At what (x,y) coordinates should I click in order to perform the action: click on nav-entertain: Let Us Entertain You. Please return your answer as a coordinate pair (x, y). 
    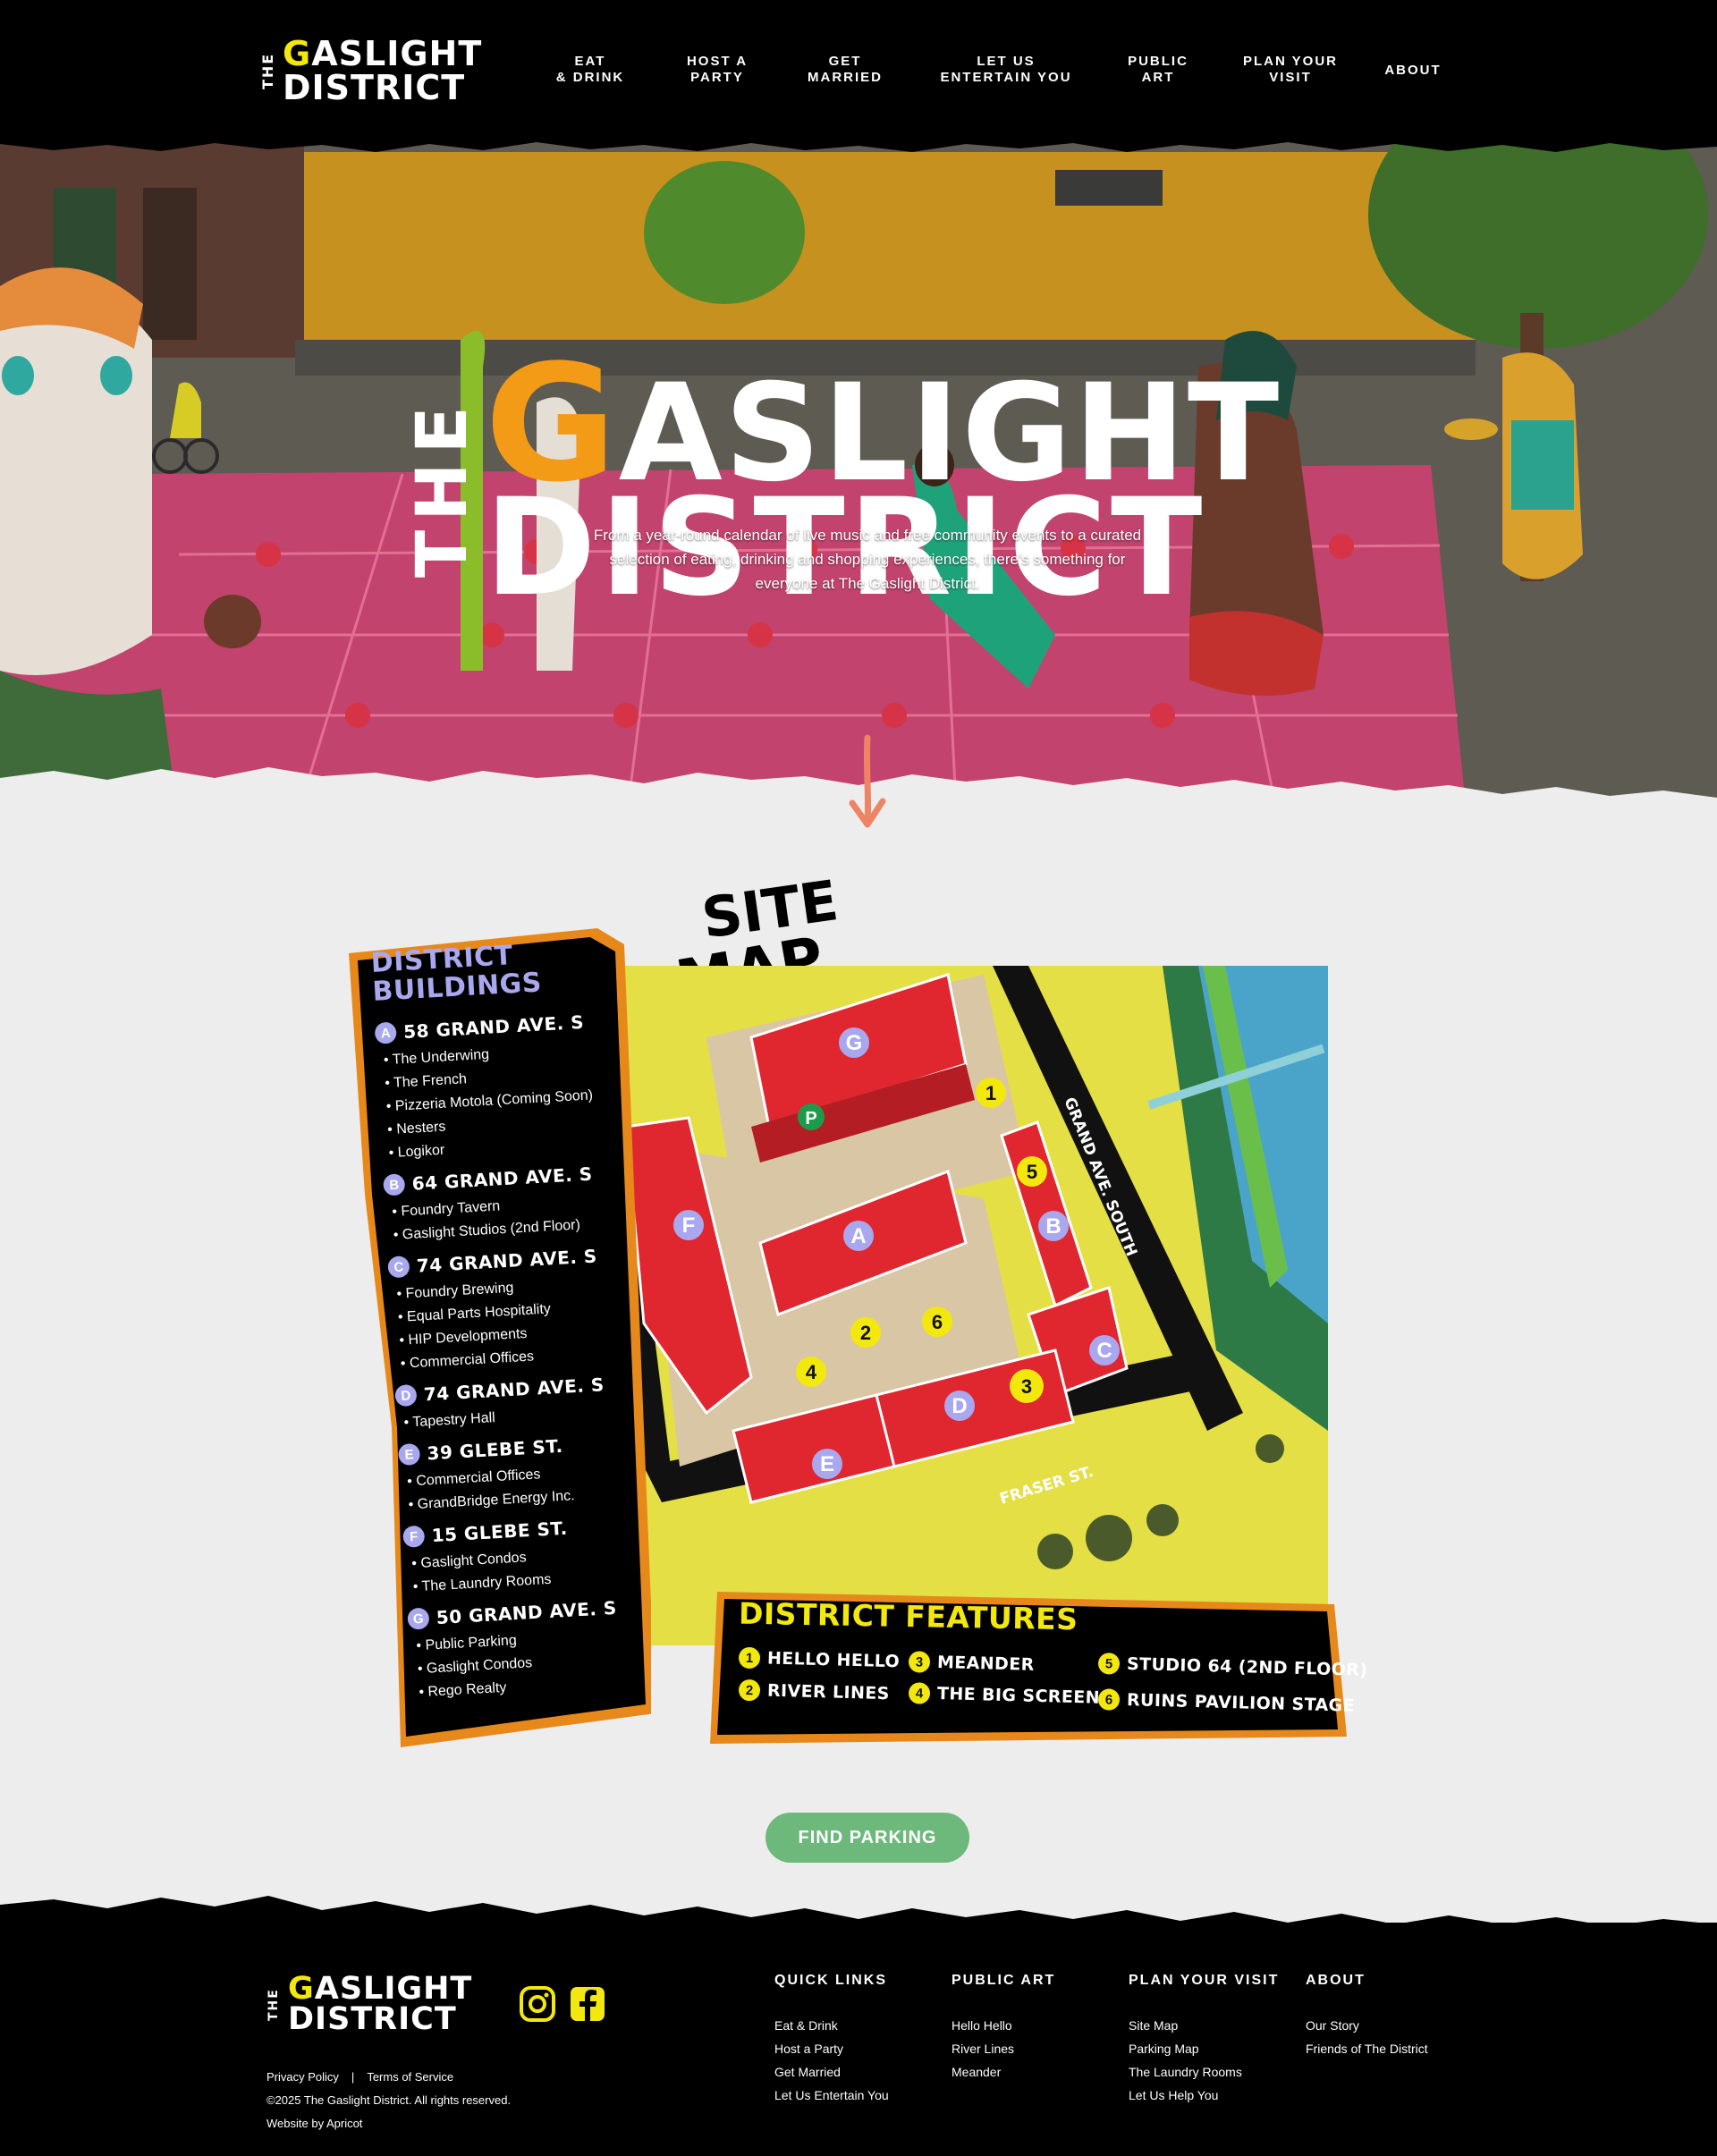
    Looking at the image, I should click on (1006, 70).